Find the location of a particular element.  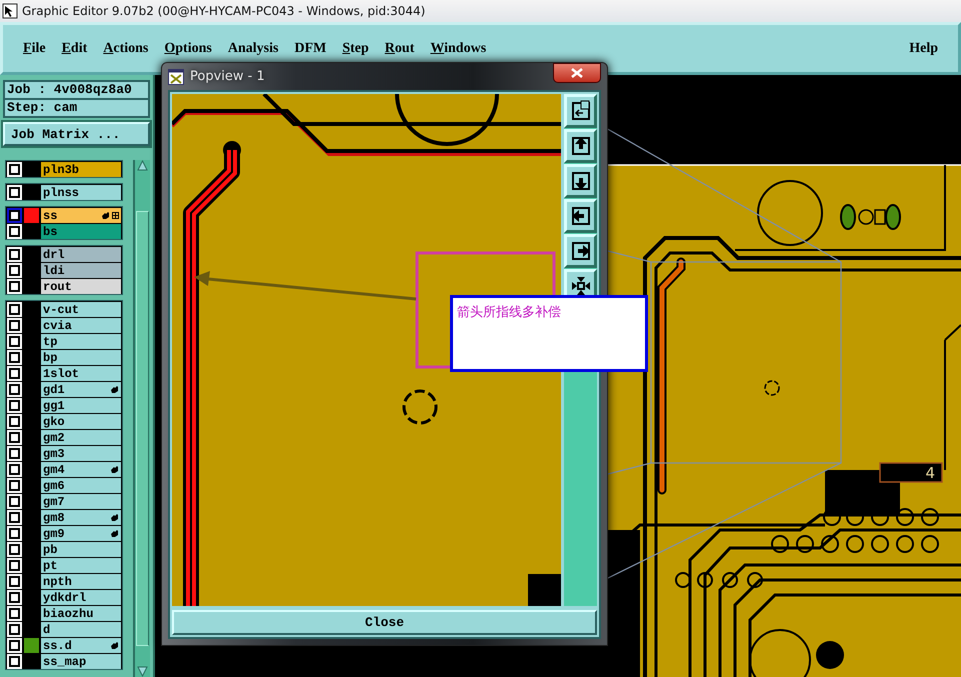

layer-name: pln3b is located at coordinates (61, 169).